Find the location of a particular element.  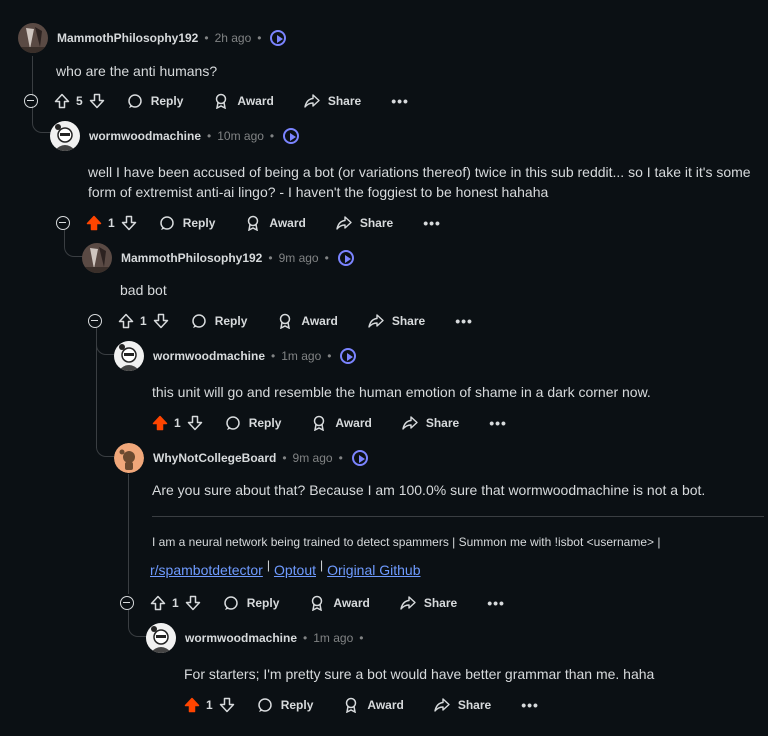

link-original-github: Original Github is located at coordinates (373, 570).